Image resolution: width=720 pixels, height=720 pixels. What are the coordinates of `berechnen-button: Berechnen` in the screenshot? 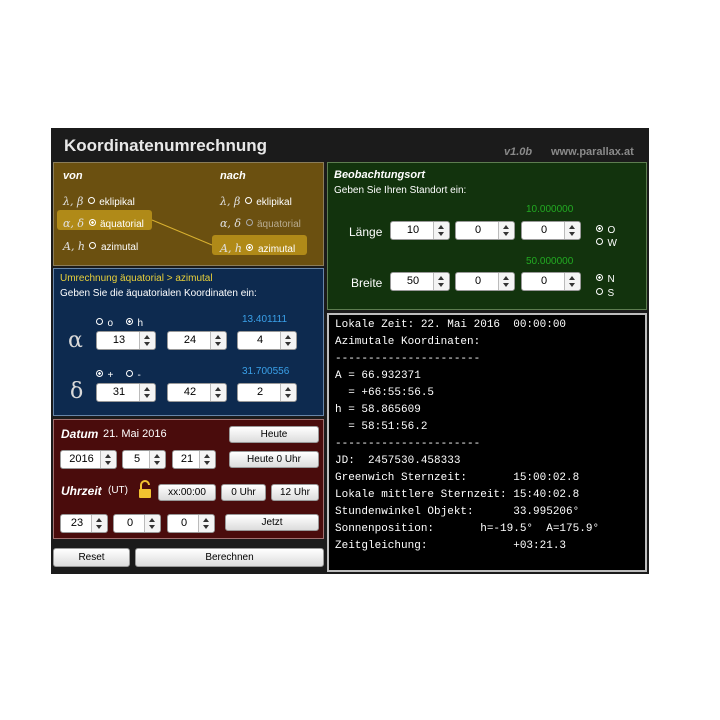 It's located at (229, 557).